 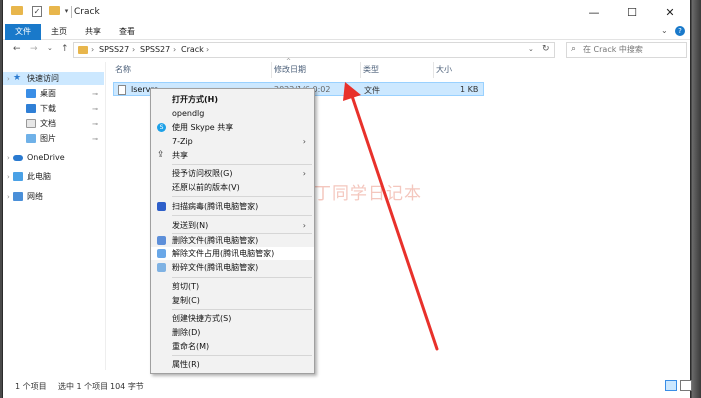 I want to click on menu-item-unlock-file: 解除文件占用(腾讯电脑管家), so click(x=232, y=253).